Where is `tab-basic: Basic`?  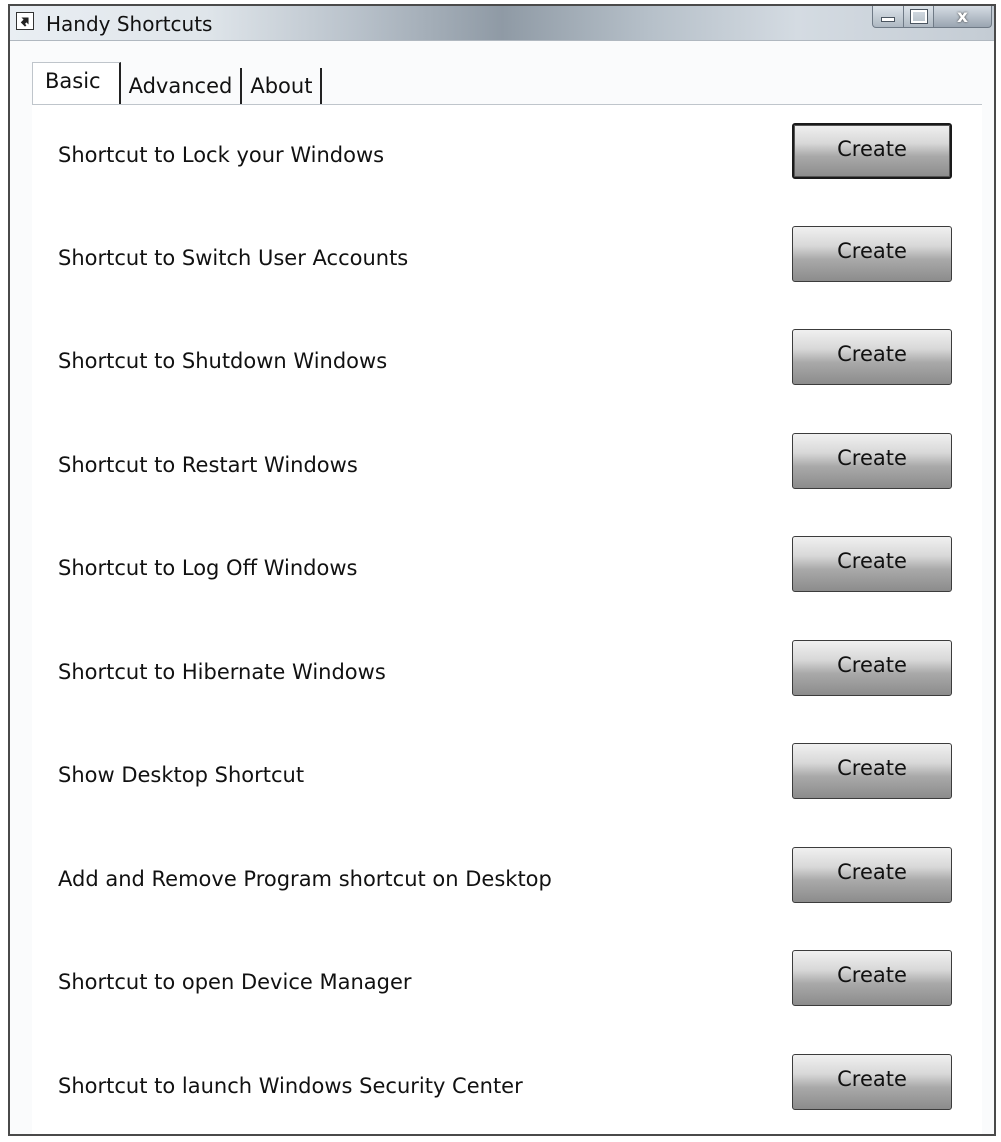 tab-basic: Basic is located at coordinates (76, 83).